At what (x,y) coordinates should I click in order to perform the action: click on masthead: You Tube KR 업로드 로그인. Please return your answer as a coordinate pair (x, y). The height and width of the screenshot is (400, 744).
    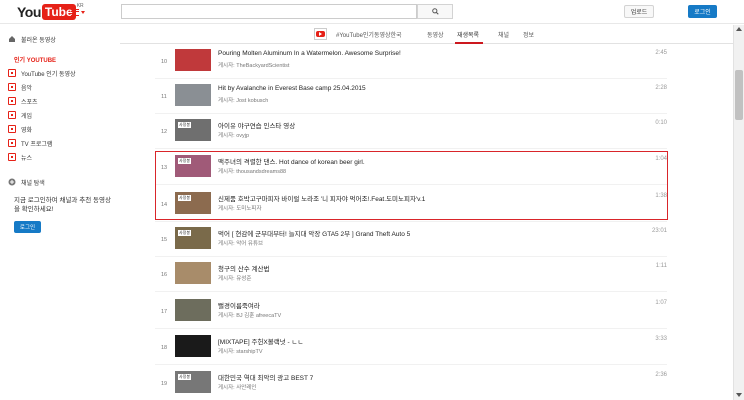
    Looking at the image, I should click on (372, 12).